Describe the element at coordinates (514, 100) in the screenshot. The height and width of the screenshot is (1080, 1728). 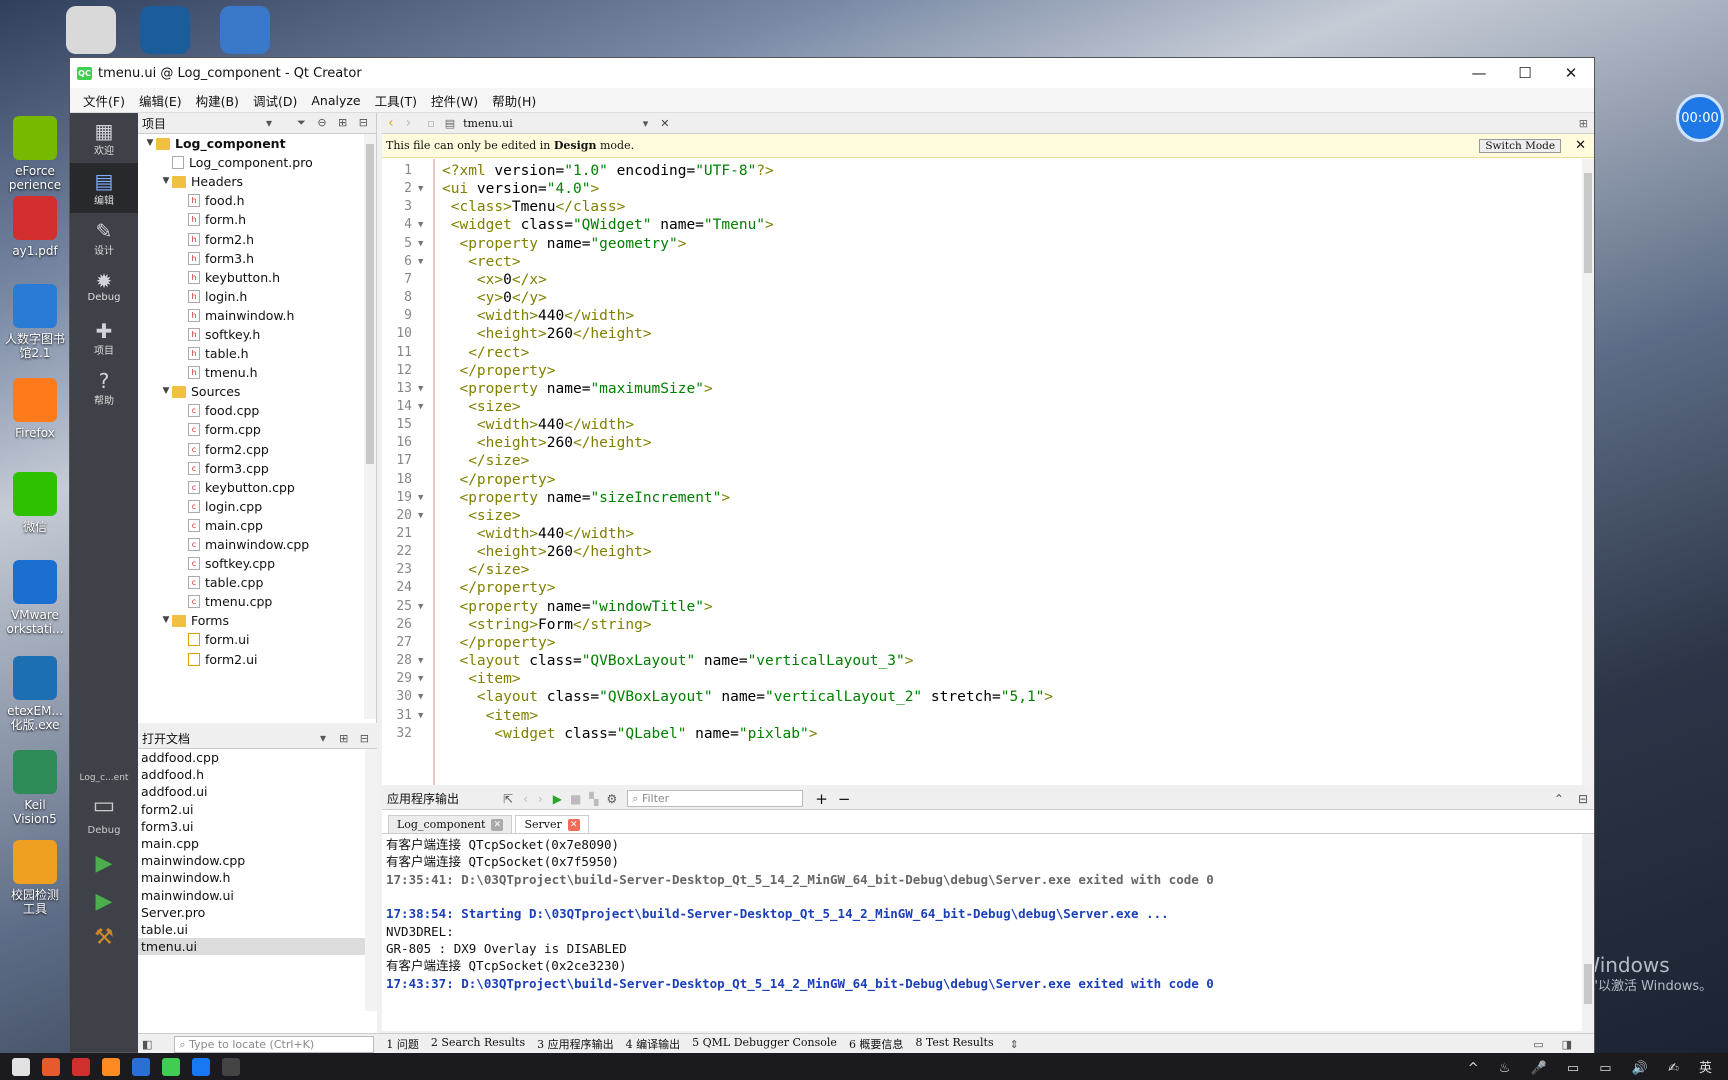
I see `menu-item: 帮助(H)` at that location.